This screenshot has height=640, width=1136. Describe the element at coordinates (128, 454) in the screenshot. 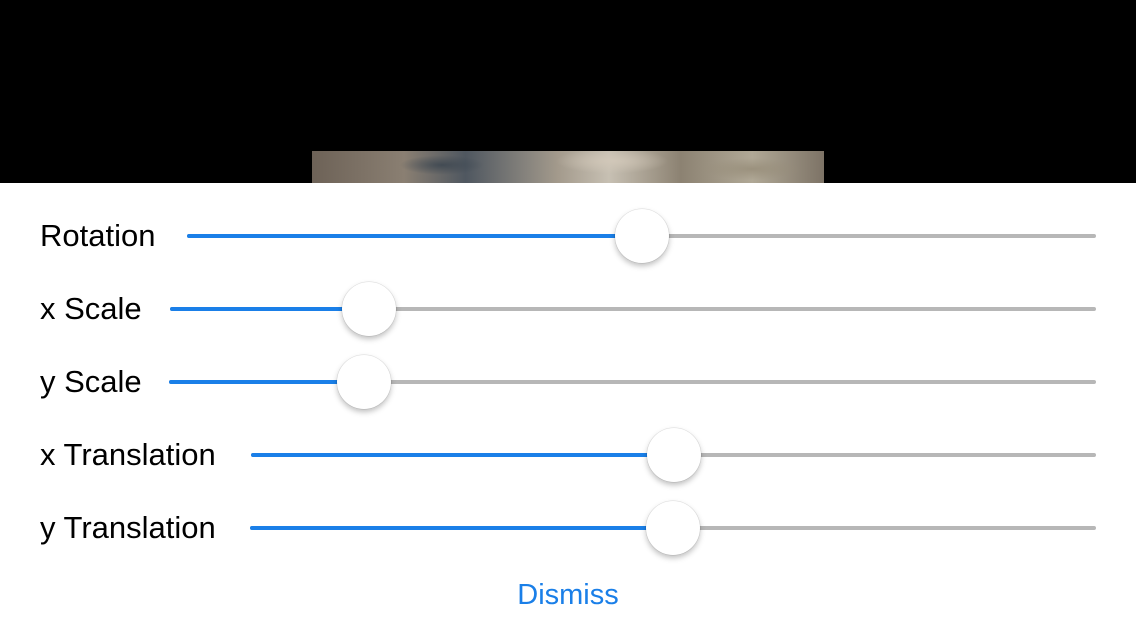

I see `x-translation-label: x Translation` at that location.